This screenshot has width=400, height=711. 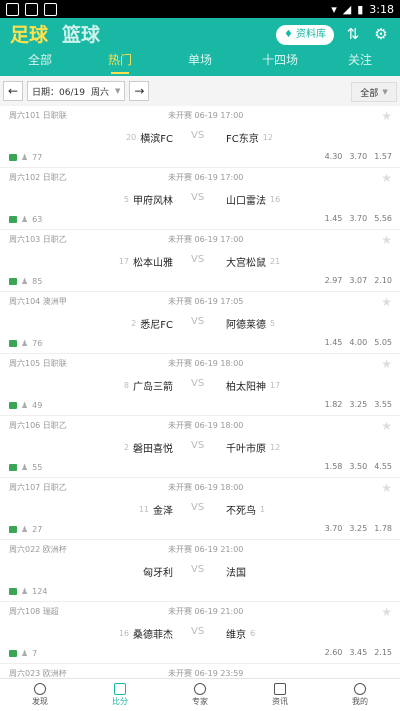 I want to click on prev-day-button: ←, so click(x=13, y=91).